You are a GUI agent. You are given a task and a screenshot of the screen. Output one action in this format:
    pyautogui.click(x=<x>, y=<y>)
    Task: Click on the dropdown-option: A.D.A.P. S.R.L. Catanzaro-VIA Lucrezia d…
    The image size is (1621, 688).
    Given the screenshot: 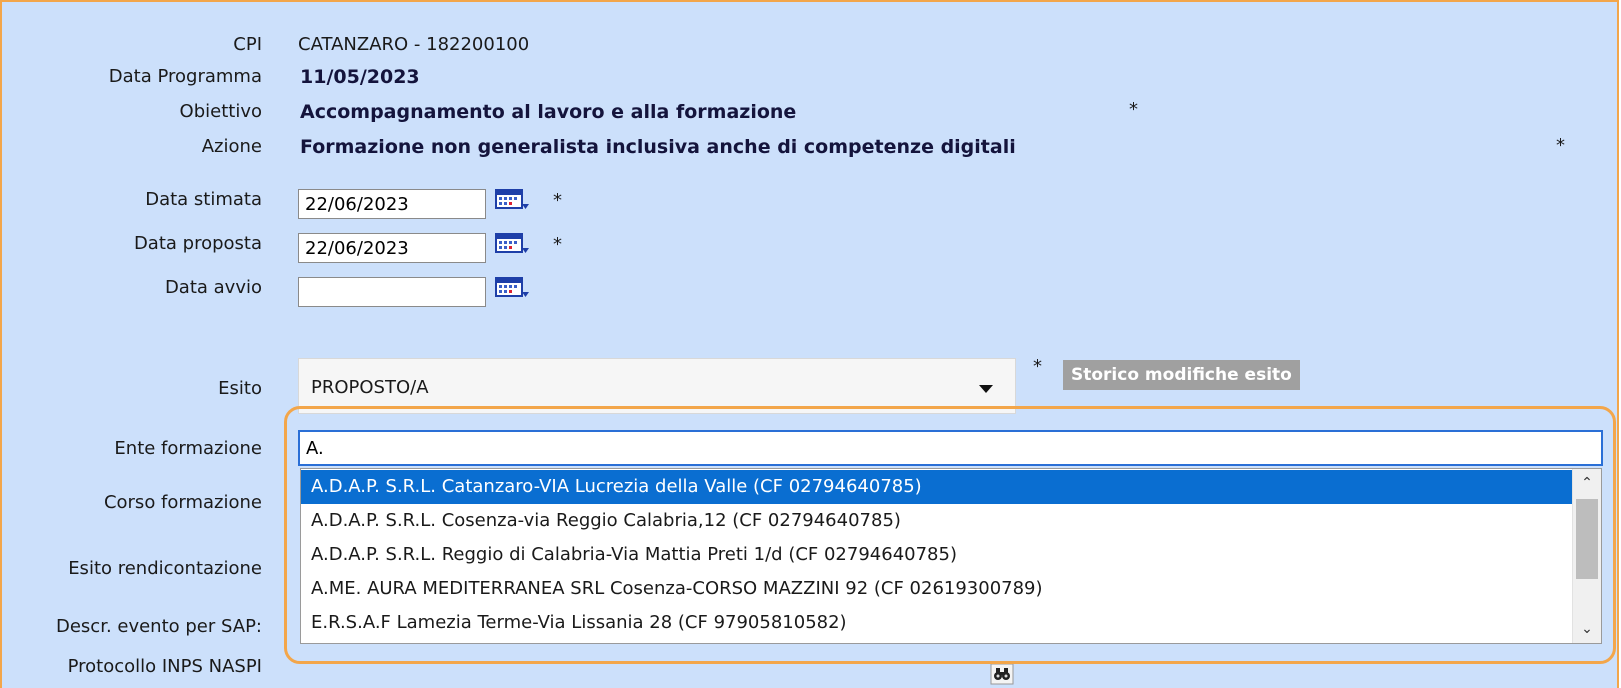 What is the action you would take?
    pyautogui.click(x=937, y=487)
    